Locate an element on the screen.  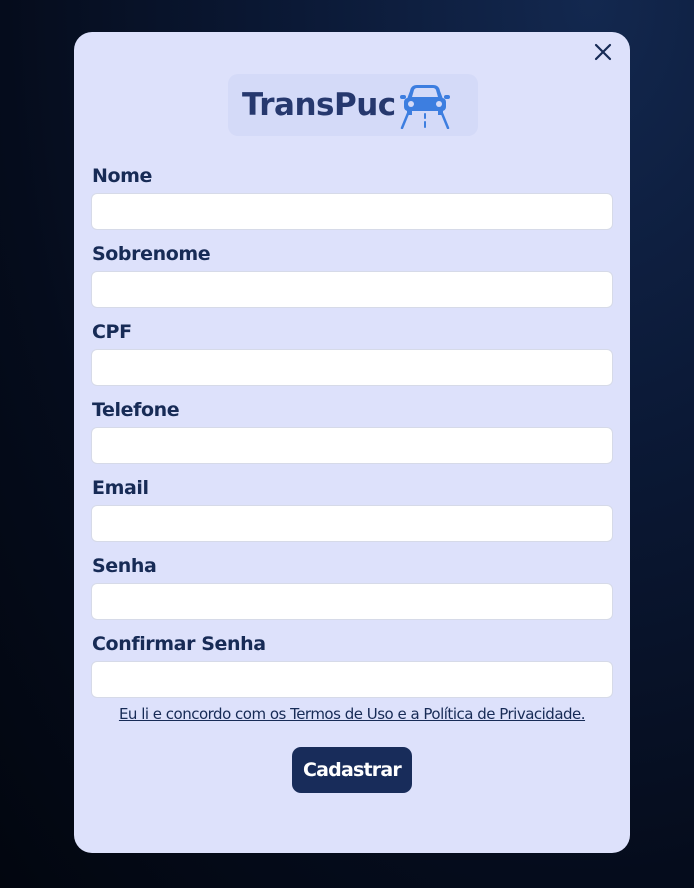
sobrenome-label: Sobrenome is located at coordinates (151, 254).